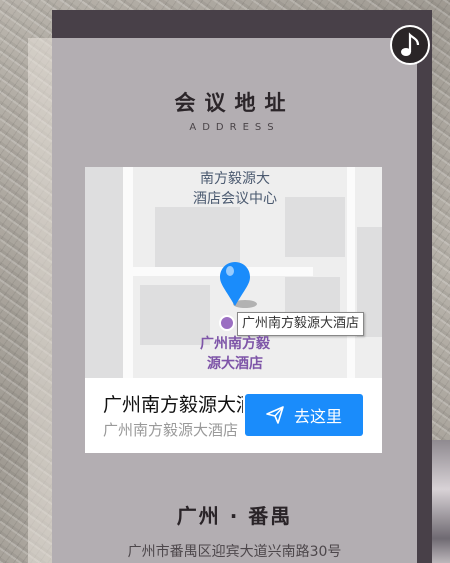 Image resolution: width=450 pixels, height=563 pixels. What do you see at coordinates (235, 354) in the screenshot?
I see `map-poi-name: 广州南方毅 源大酒店` at bounding box center [235, 354].